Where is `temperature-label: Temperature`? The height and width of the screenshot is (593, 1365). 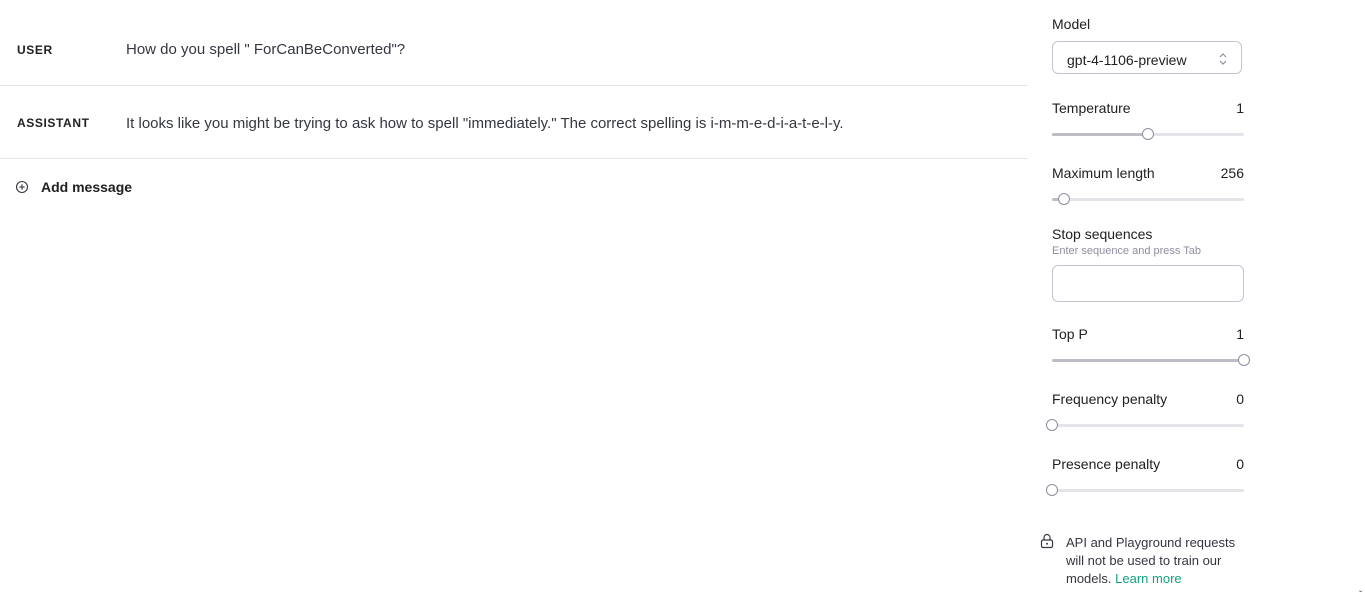 temperature-label: Temperature is located at coordinates (1091, 108).